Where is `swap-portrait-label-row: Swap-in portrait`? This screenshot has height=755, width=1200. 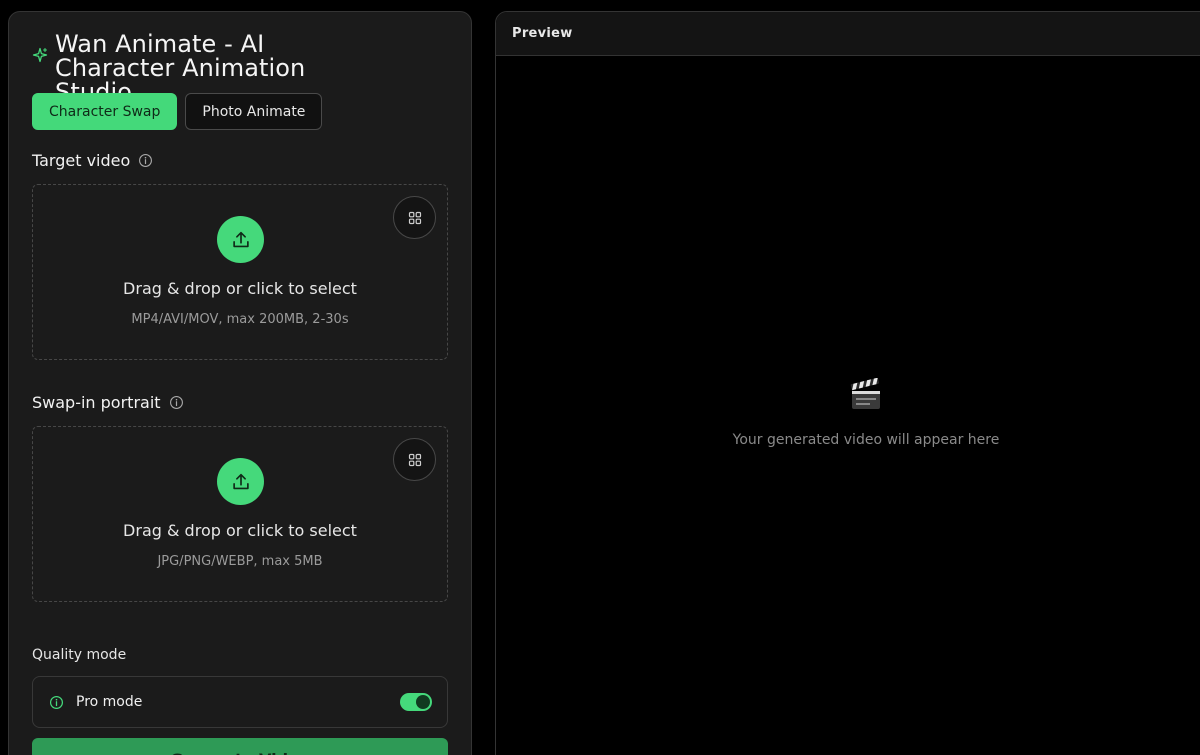 swap-portrait-label-row: Swap-in portrait is located at coordinates (108, 402).